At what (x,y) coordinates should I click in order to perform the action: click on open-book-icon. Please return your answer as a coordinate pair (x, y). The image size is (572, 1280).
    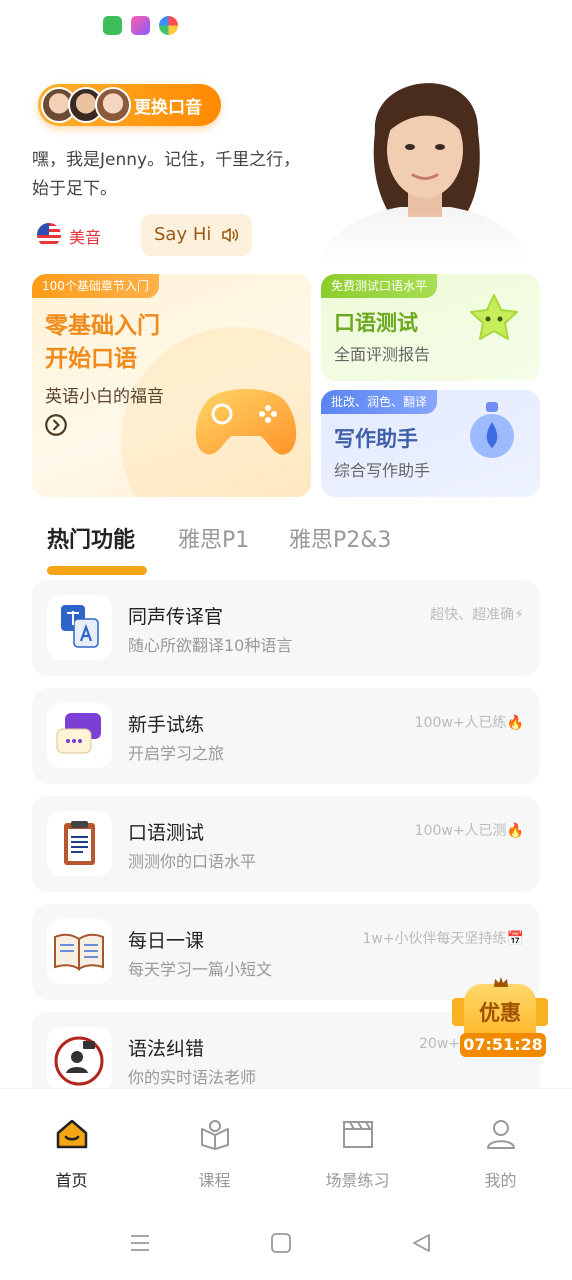
    Looking at the image, I should click on (79, 952).